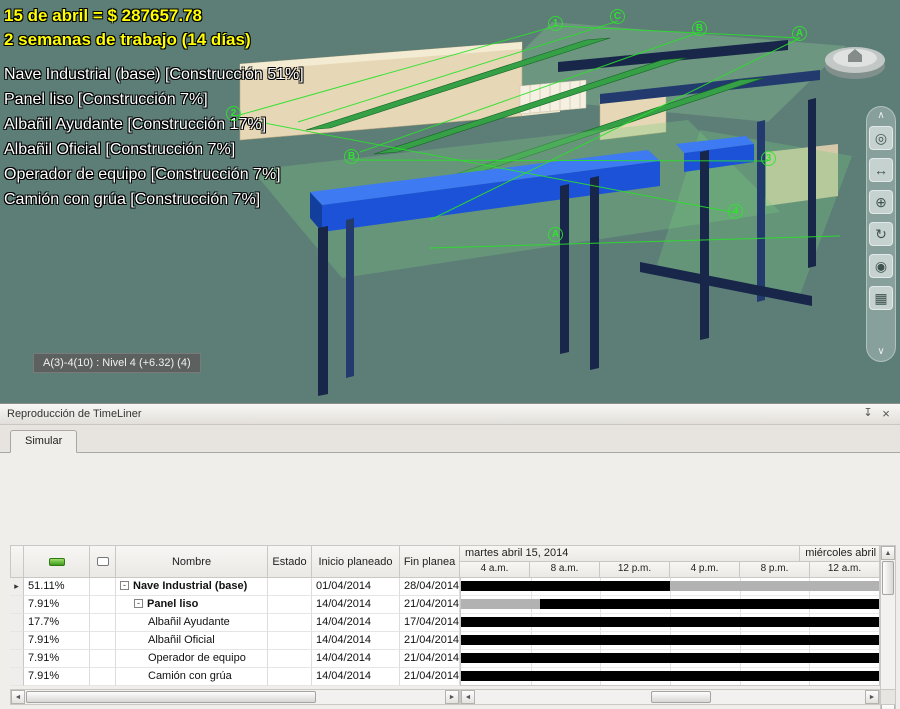  I want to click on header-comment, so click(103, 561).